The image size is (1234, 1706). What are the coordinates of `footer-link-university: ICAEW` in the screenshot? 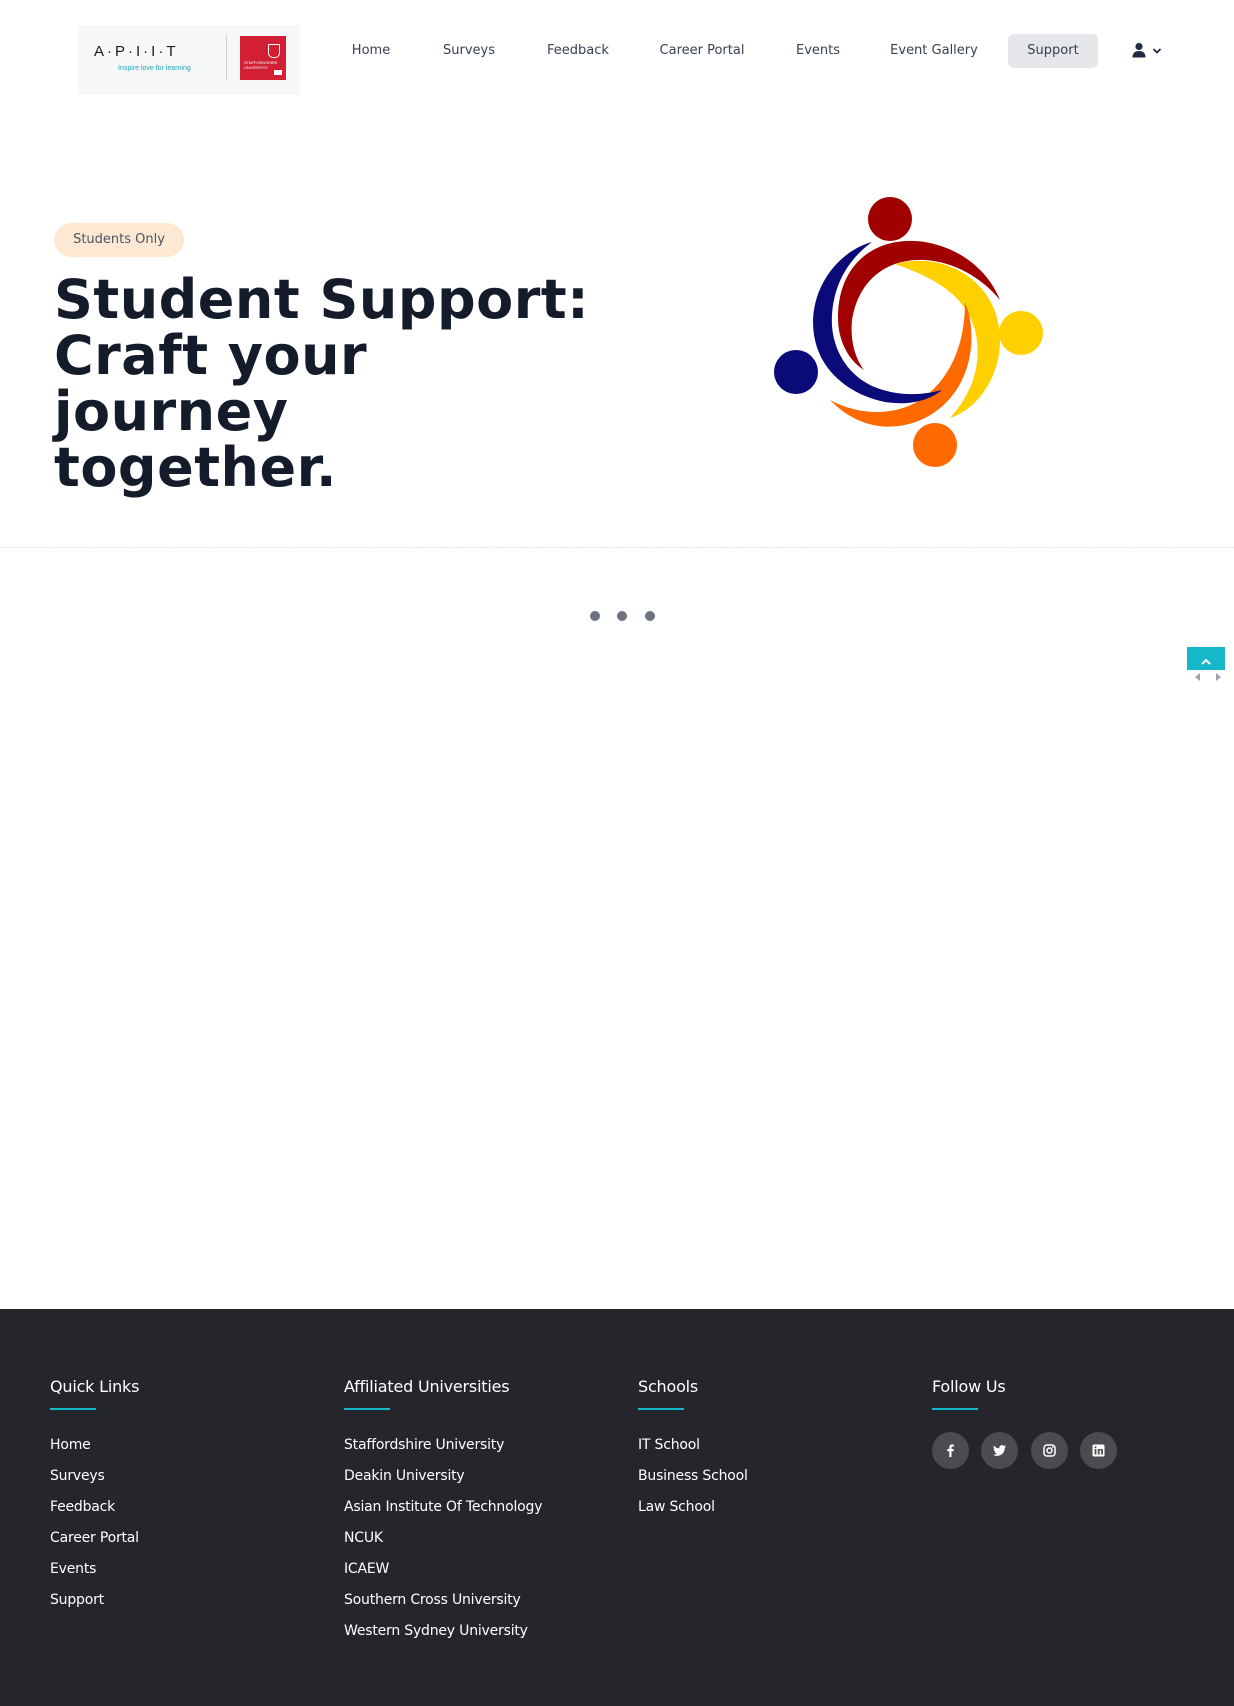 It's located at (443, 1569).